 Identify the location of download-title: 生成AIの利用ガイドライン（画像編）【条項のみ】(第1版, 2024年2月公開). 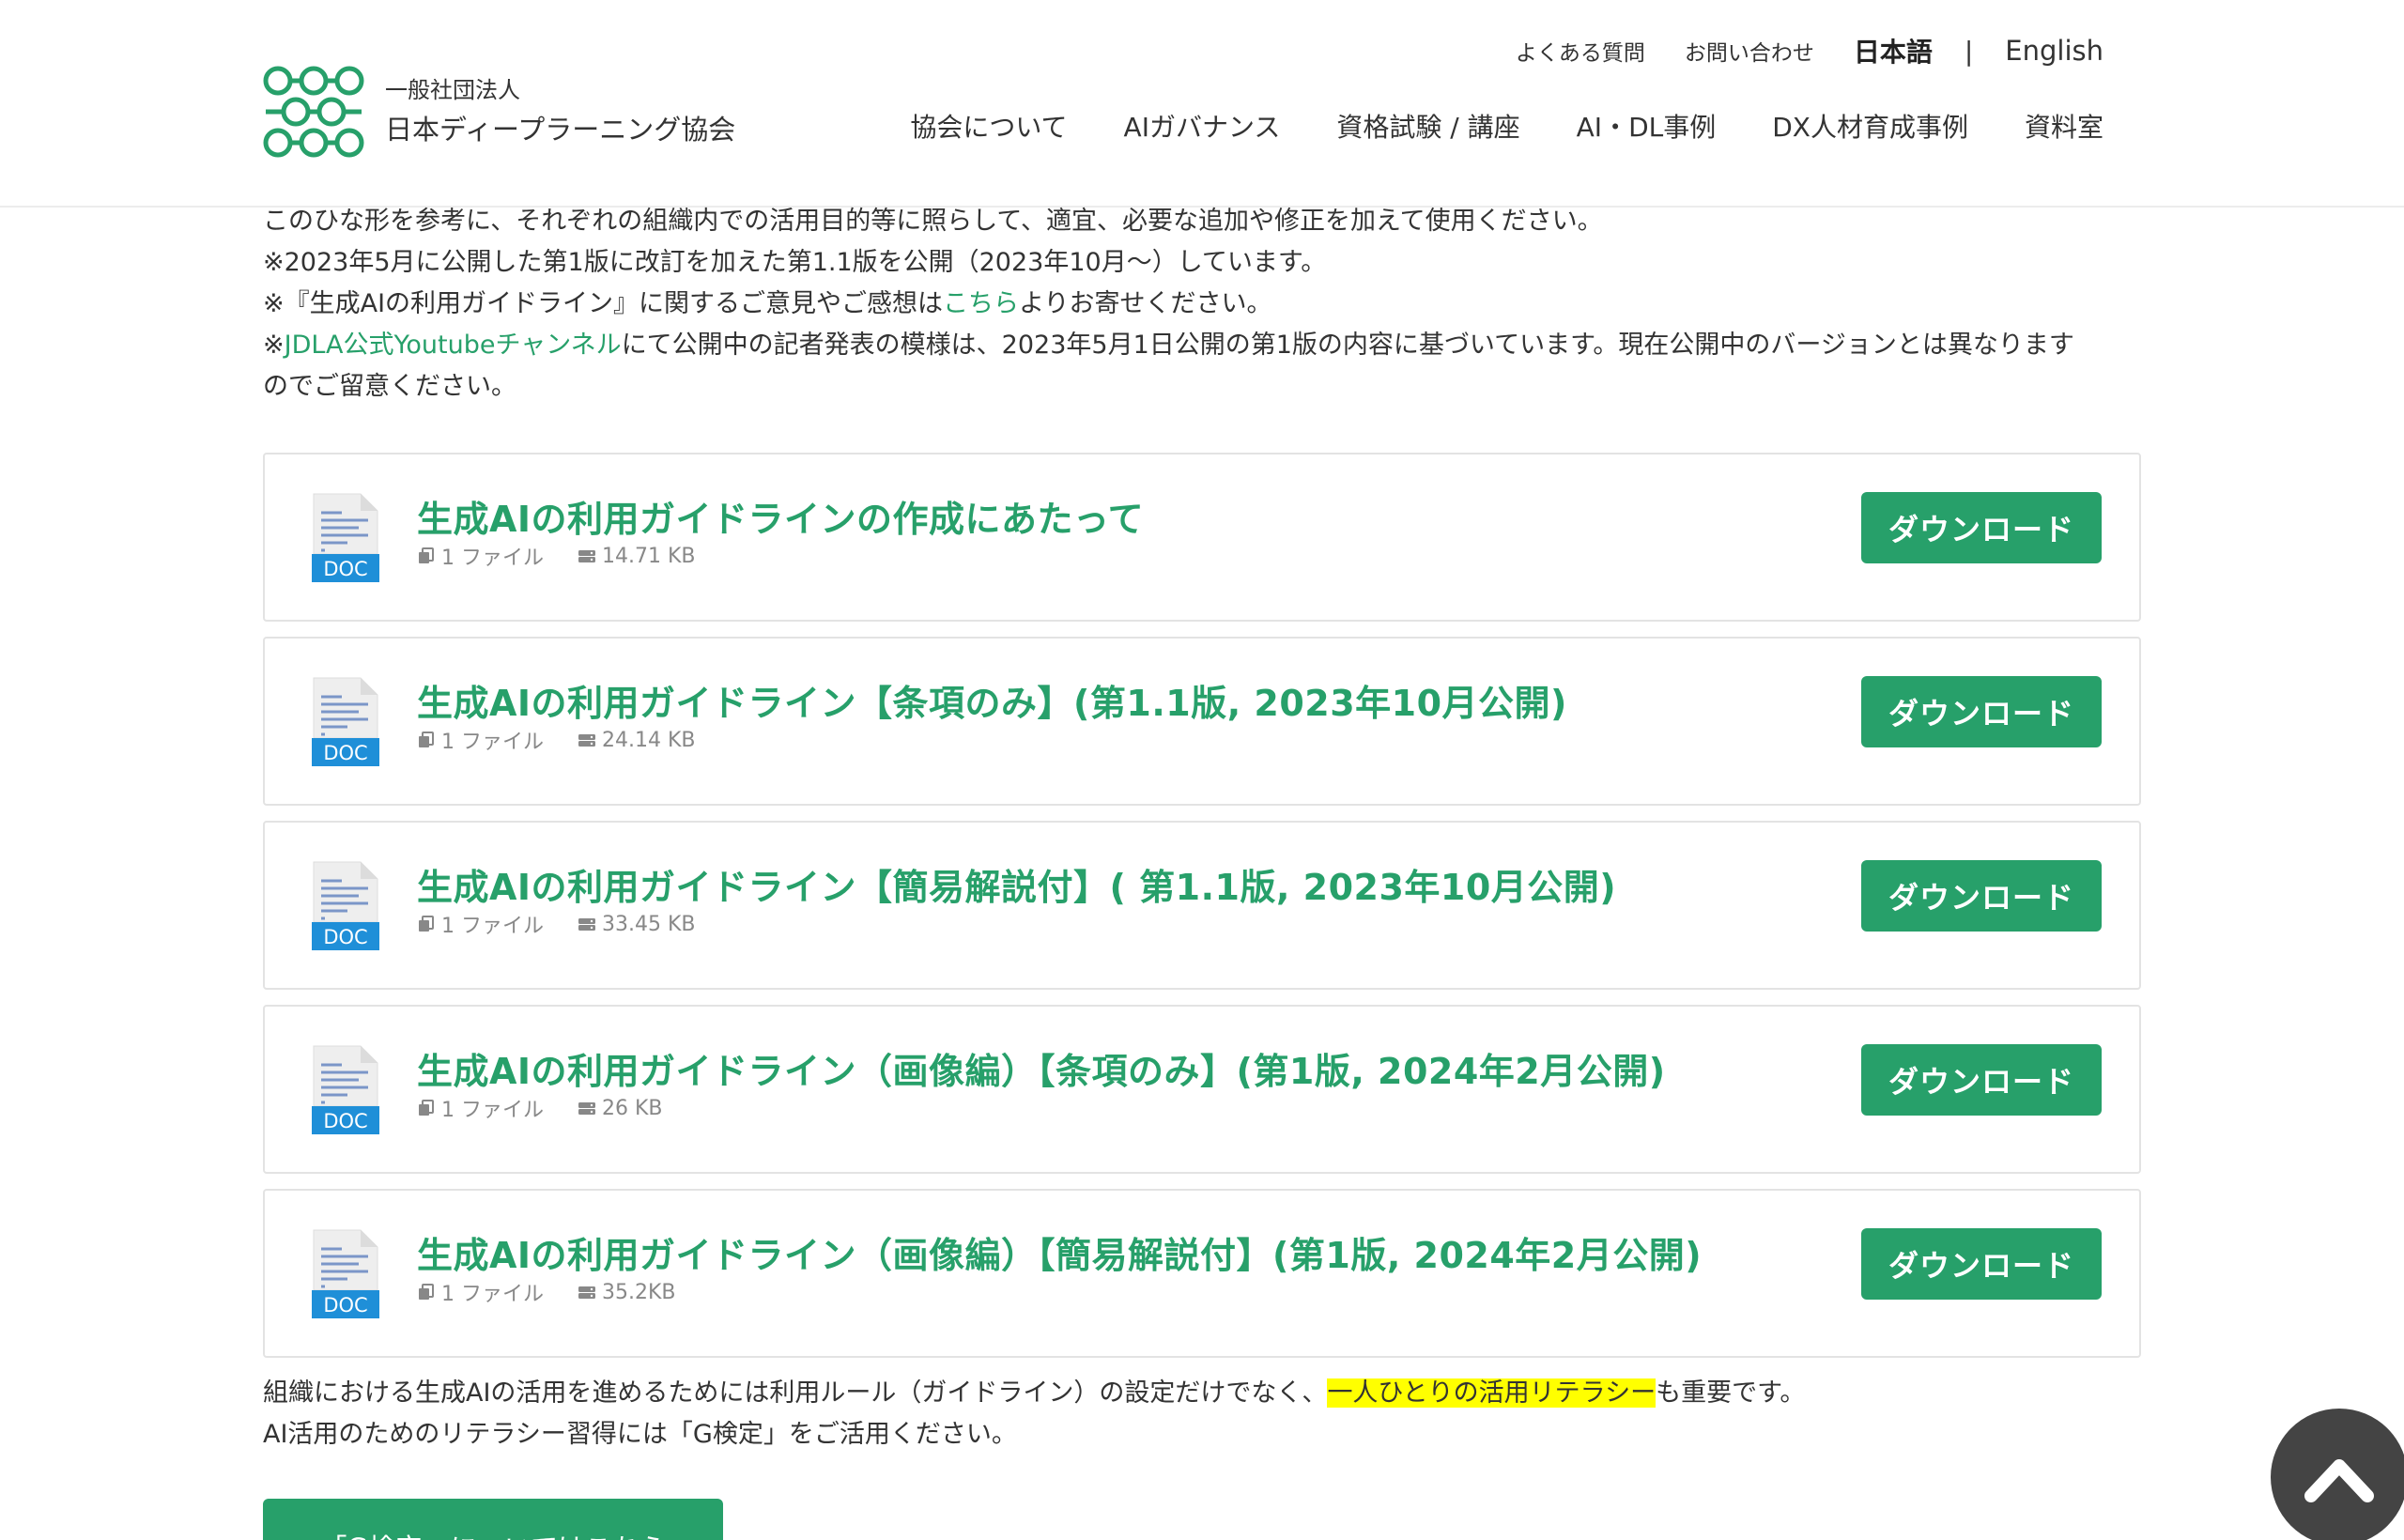
(1041, 1068).